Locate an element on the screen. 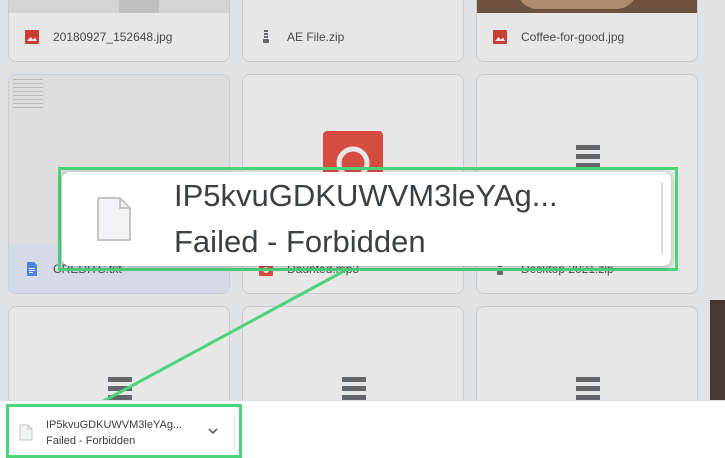  file-caption: AE File.zip is located at coordinates (353, 37).